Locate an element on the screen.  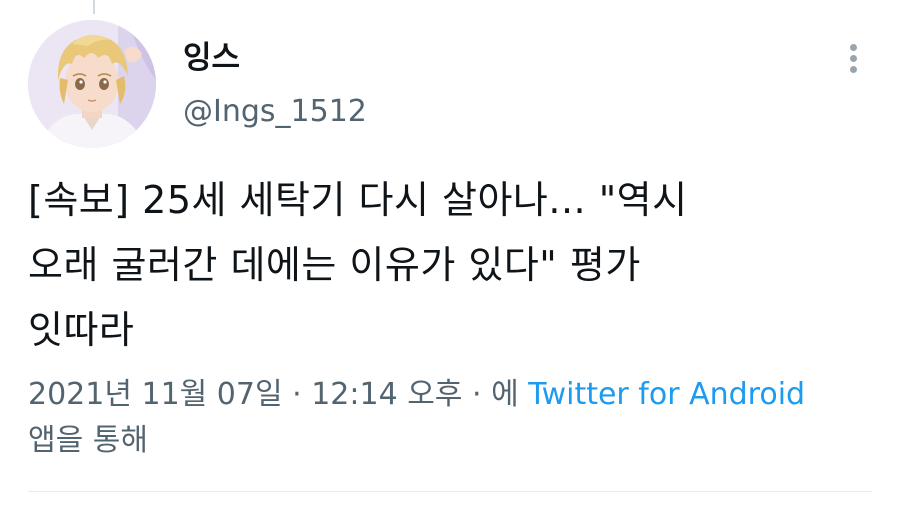
user-handle: @Ings_1512 is located at coordinates (275, 112).